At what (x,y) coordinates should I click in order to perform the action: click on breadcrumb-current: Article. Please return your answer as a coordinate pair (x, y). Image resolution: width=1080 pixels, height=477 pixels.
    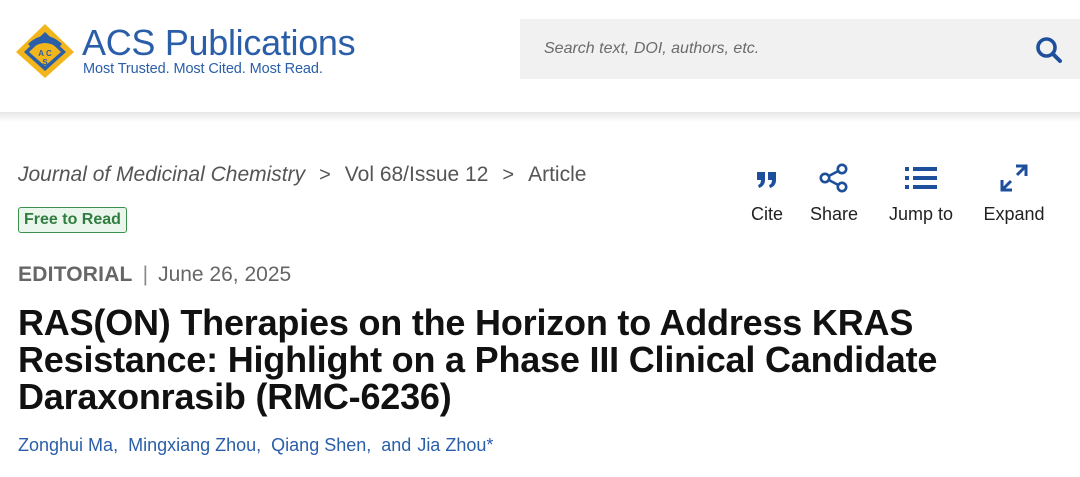
    Looking at the image, I should click on (557, 174).